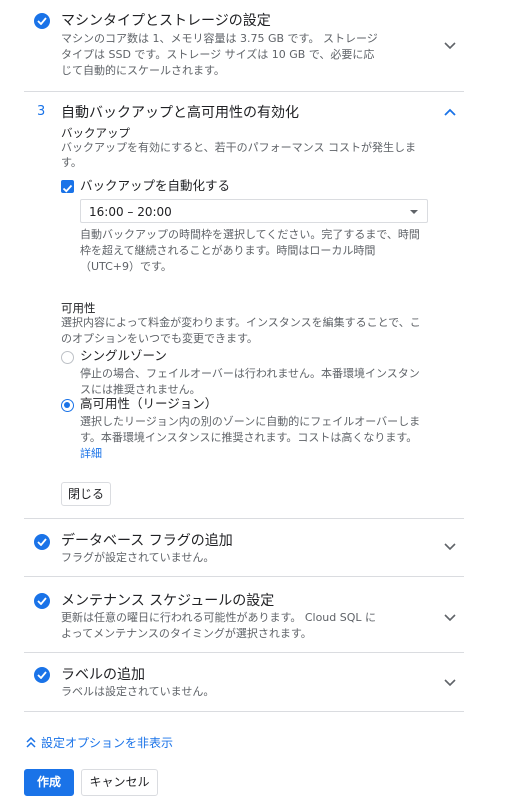 The width and height of the screenshot is (511, 804). Describe the element at coordinates (414, 212) in the screenshot. I see `dropdown-arrow-icon` at that location.